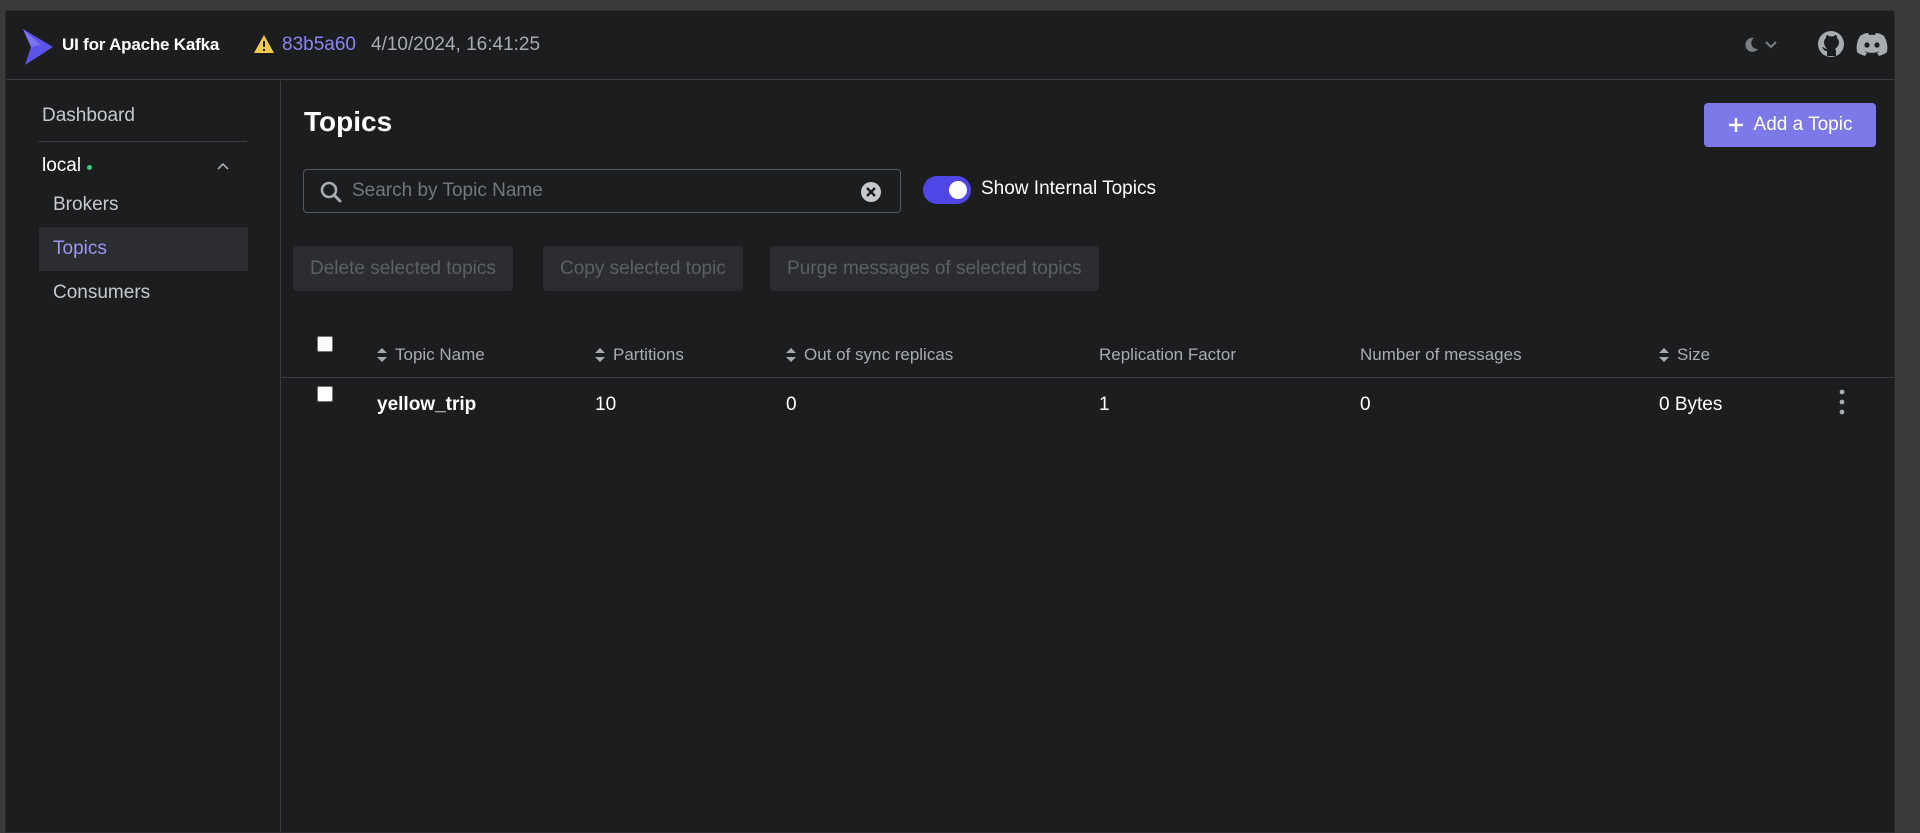 This screenshot has width=1920, height=833. I want to click on app-title: UI for Apache Kafka, so click(140, 45).